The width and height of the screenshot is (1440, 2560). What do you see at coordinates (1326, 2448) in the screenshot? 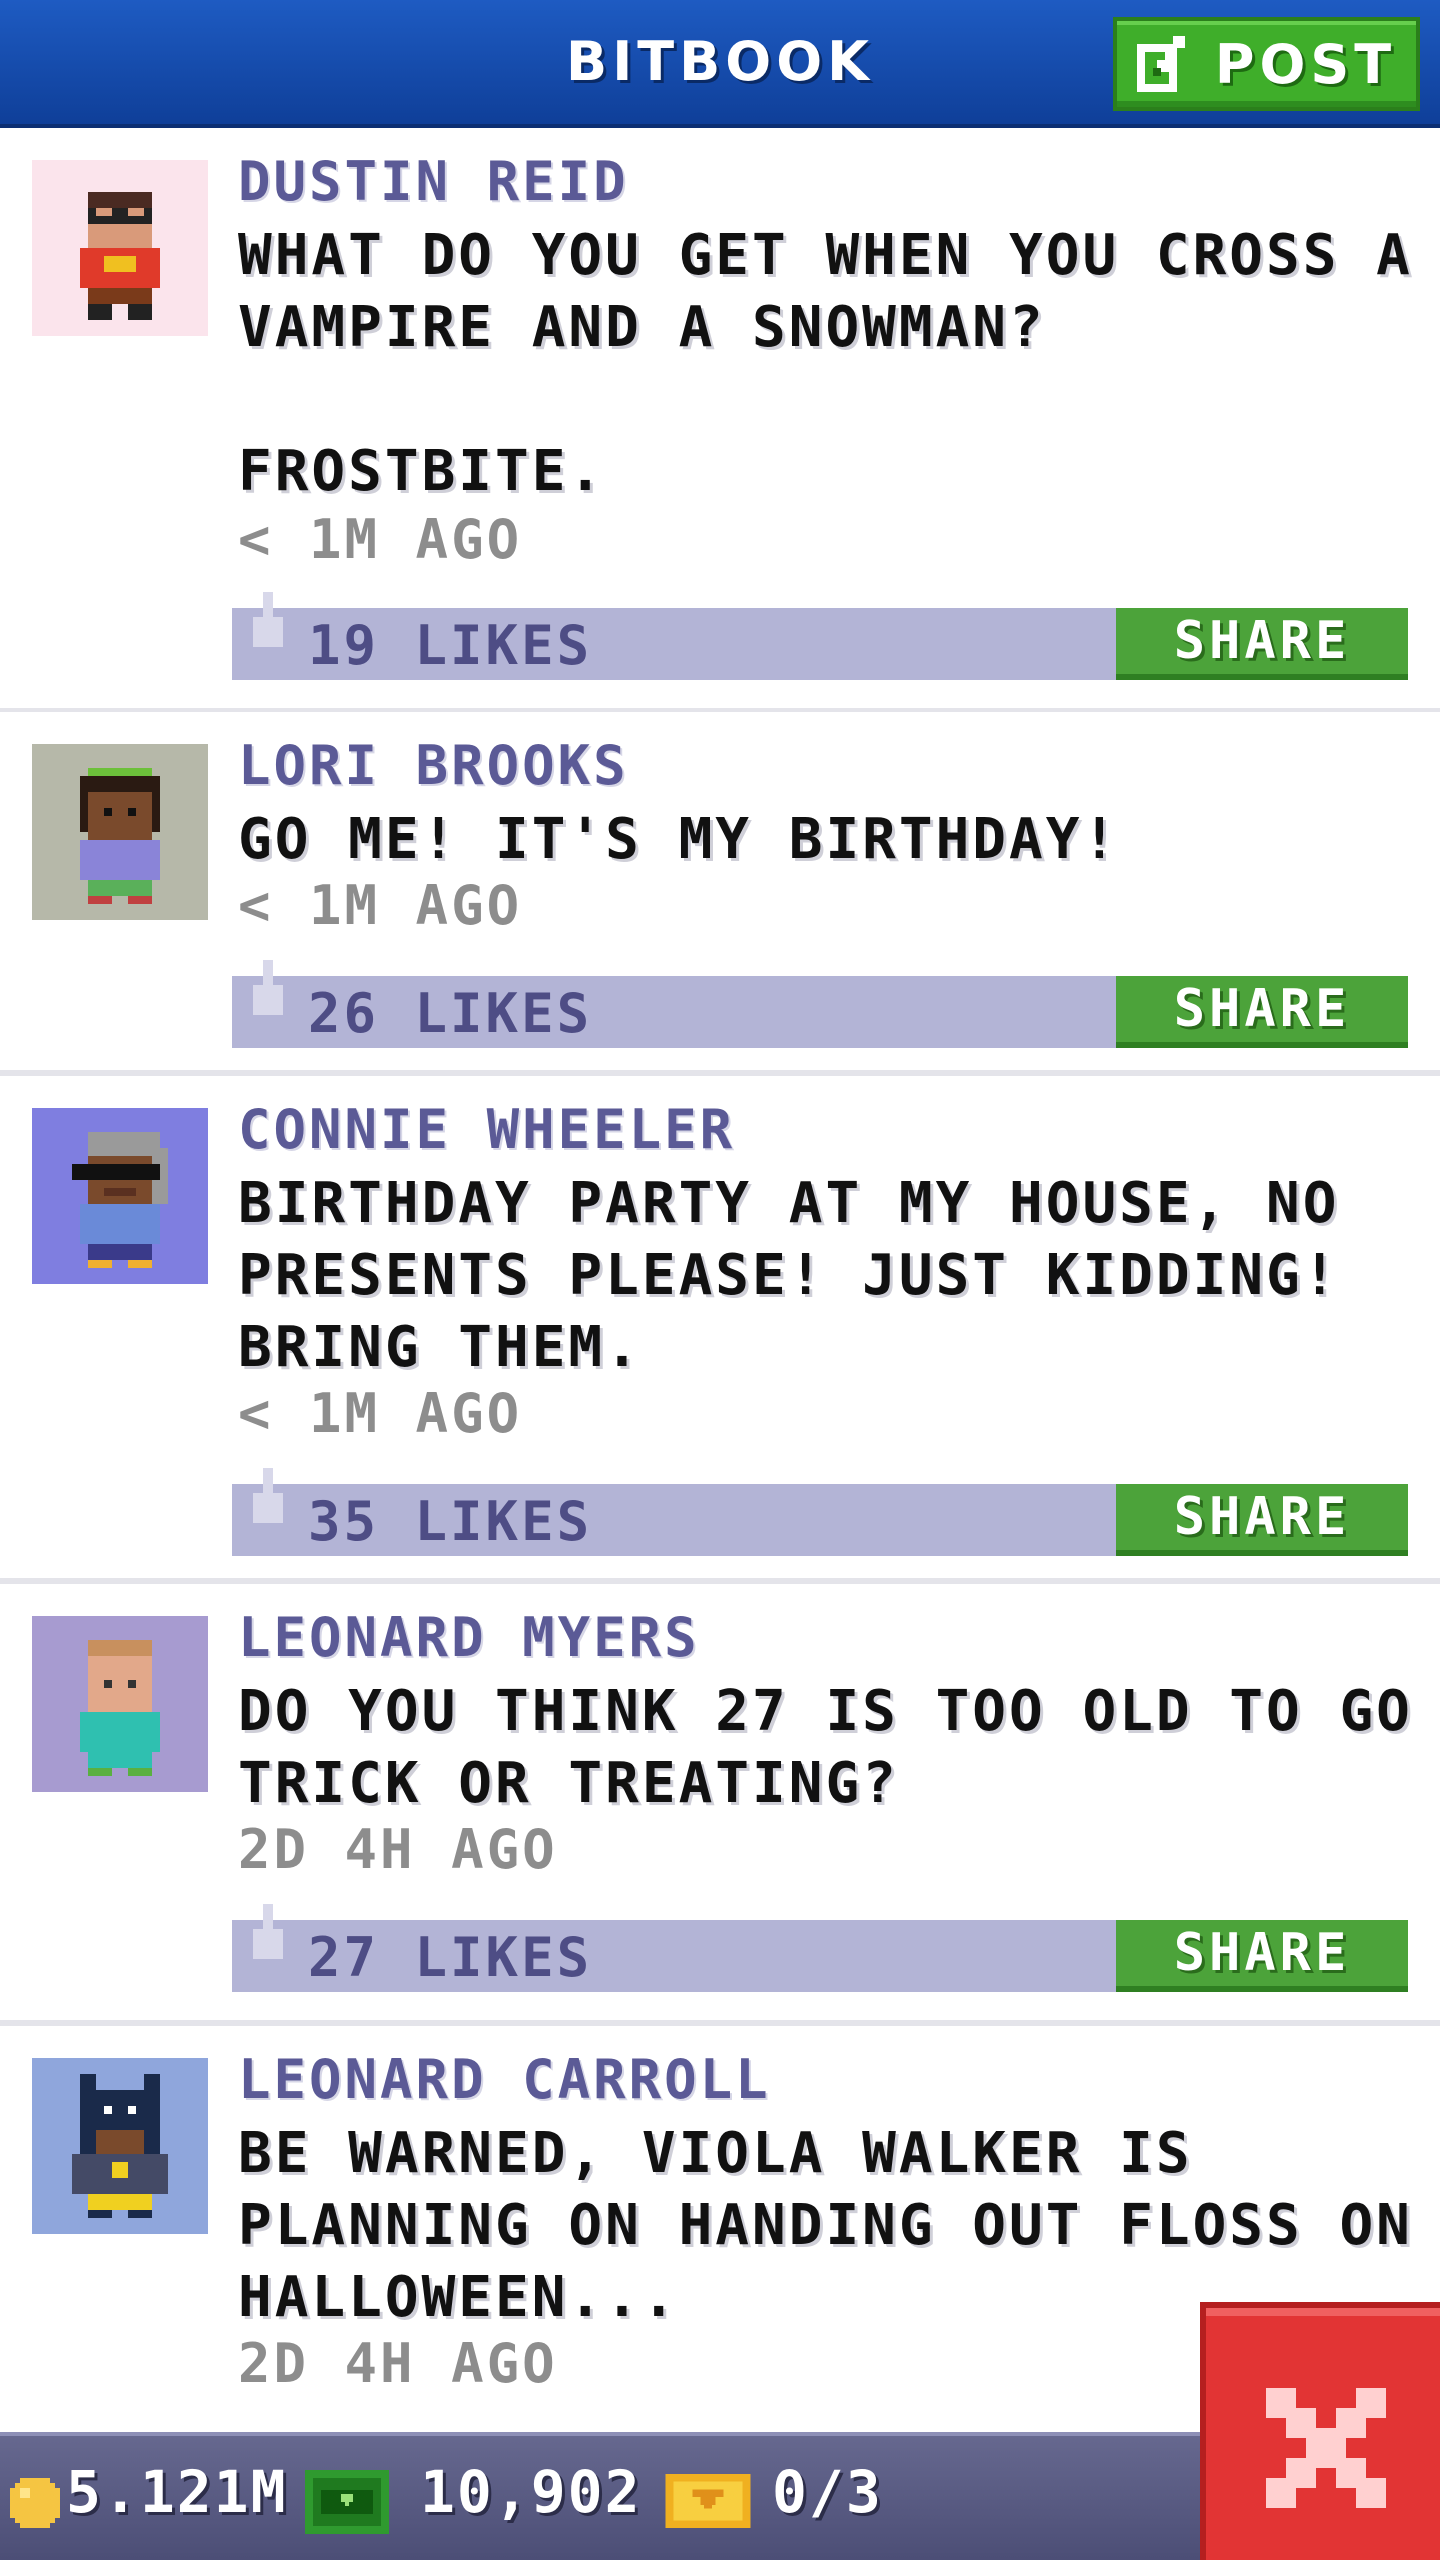
I see `close-icon` at bounding box center [1326, 2448].